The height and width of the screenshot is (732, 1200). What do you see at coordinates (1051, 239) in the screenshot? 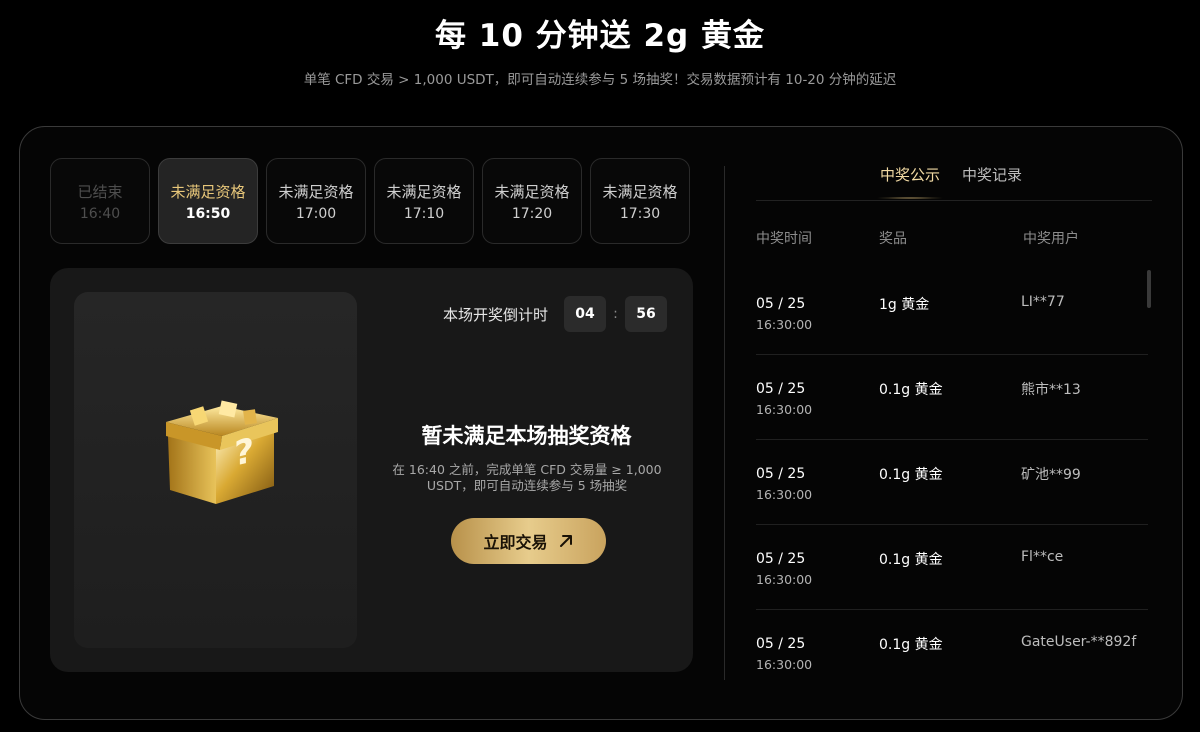
I see `column-header-user: 中奖用户` at bounding box center [1051, 239].